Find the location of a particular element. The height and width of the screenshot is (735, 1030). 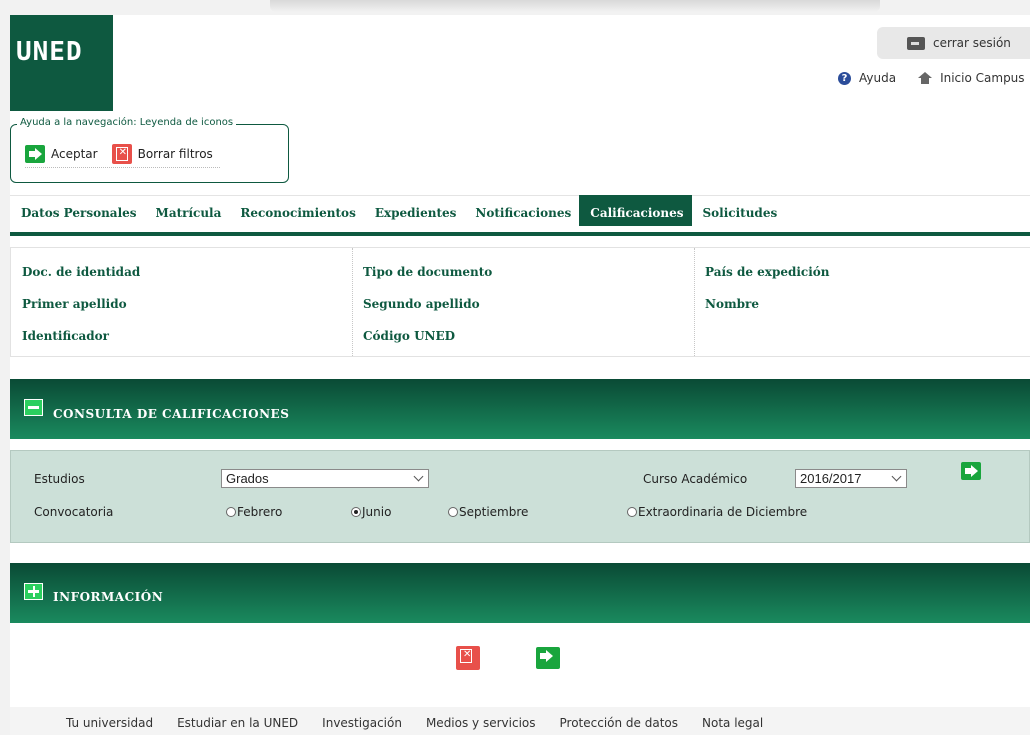

year-value: 2016/2017 is located at coordinates (831, 478).